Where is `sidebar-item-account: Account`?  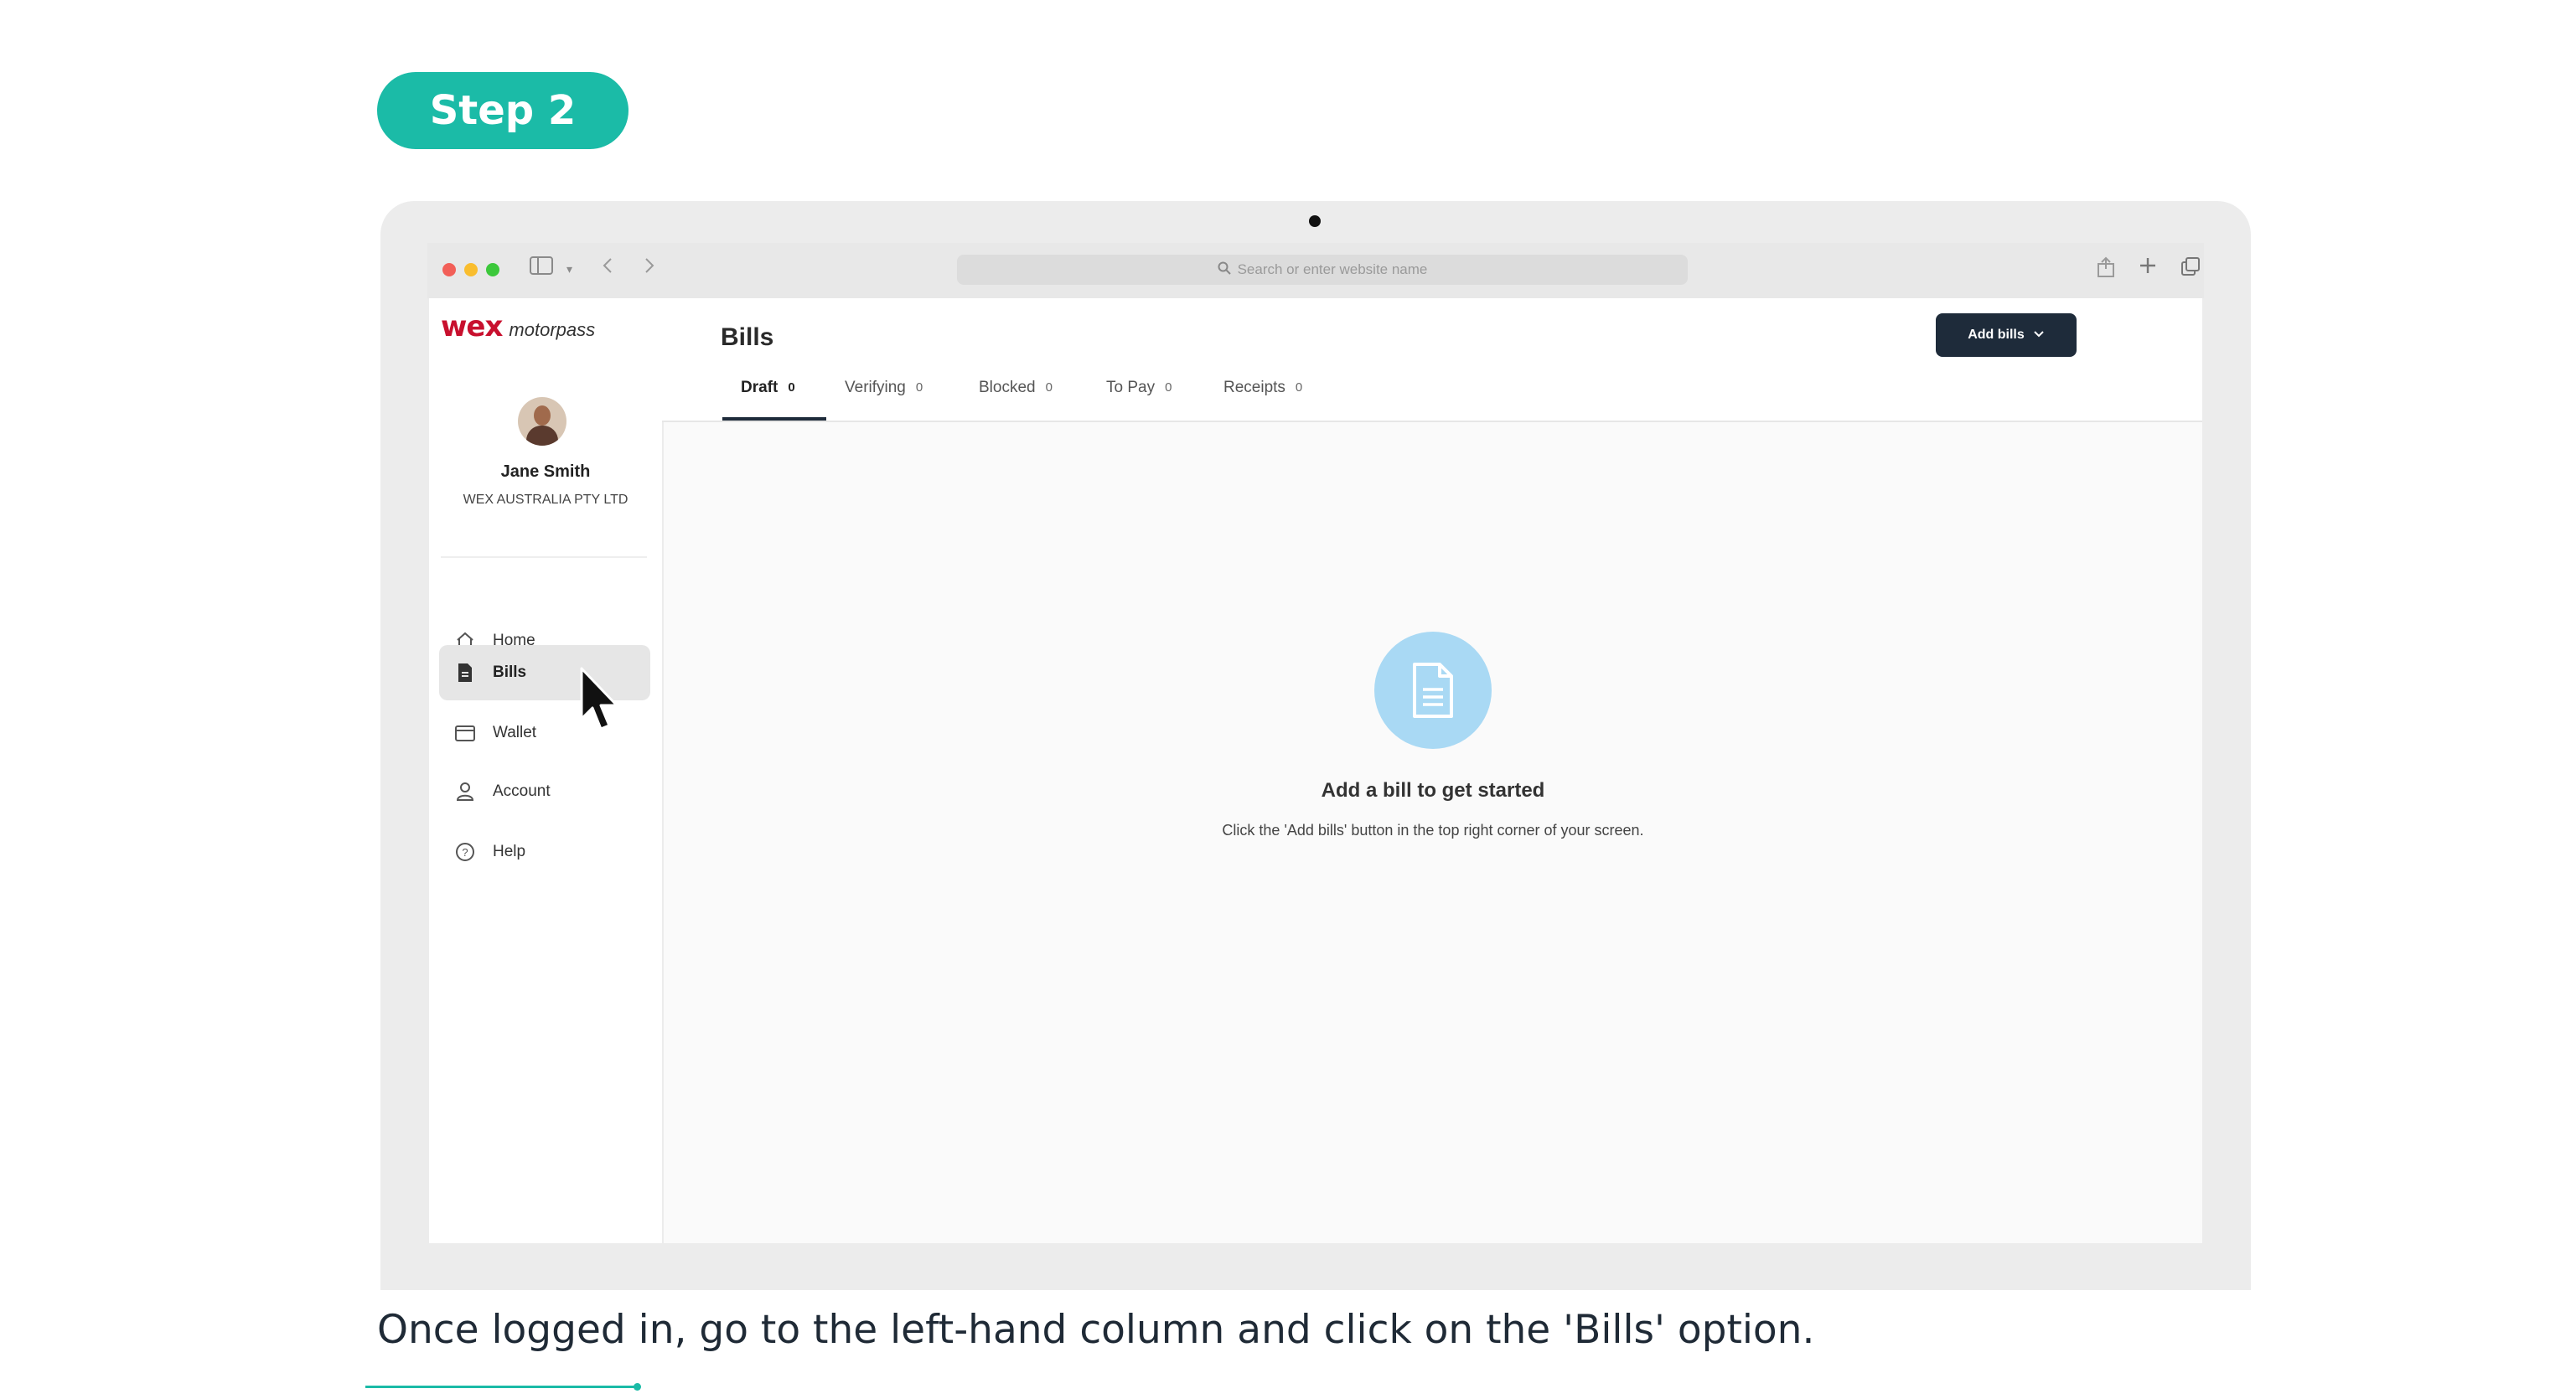 sidebar-item-account: Account is located at coordinates (544, 791).